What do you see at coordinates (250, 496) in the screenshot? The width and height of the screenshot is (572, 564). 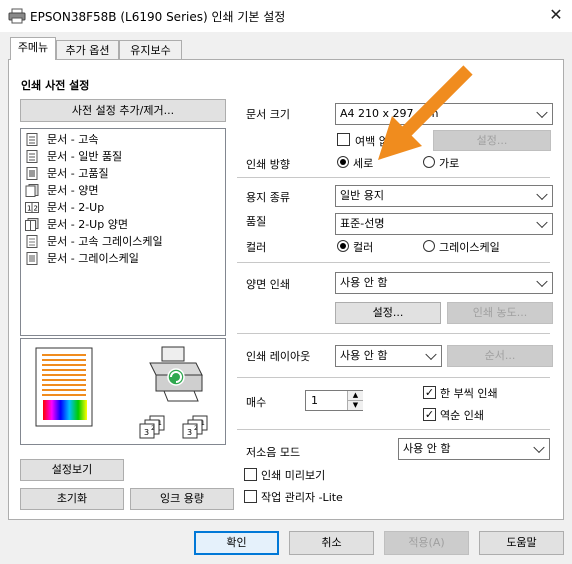 I see `job-arranger-checkbox` at bounding box center [250, 496].